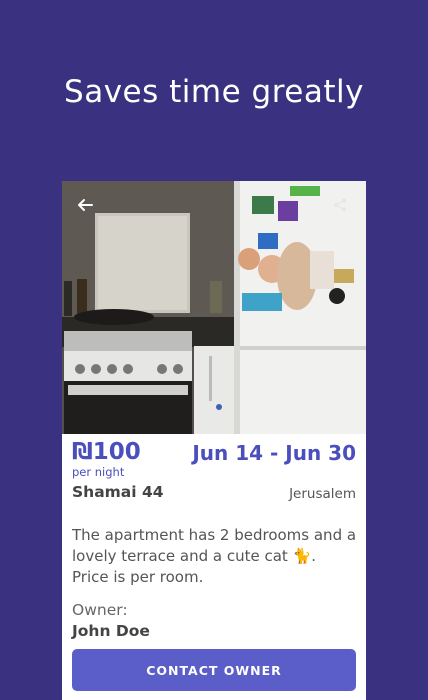 This screenshot has width=428, height=700. Describe the element at coordinates (274, 453) in the screenshot. I see `date-range: Jun 14 - Jun 30` at that location.